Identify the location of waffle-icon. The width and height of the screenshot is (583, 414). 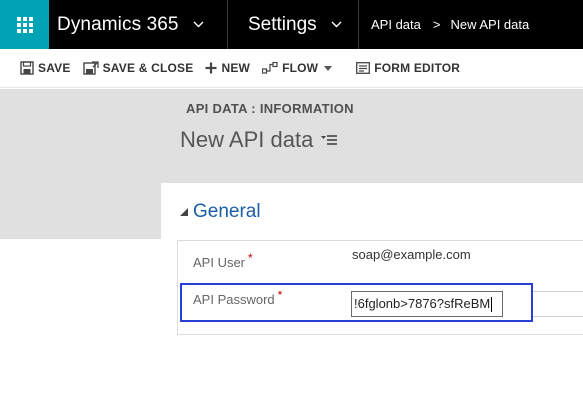
(24, 24).